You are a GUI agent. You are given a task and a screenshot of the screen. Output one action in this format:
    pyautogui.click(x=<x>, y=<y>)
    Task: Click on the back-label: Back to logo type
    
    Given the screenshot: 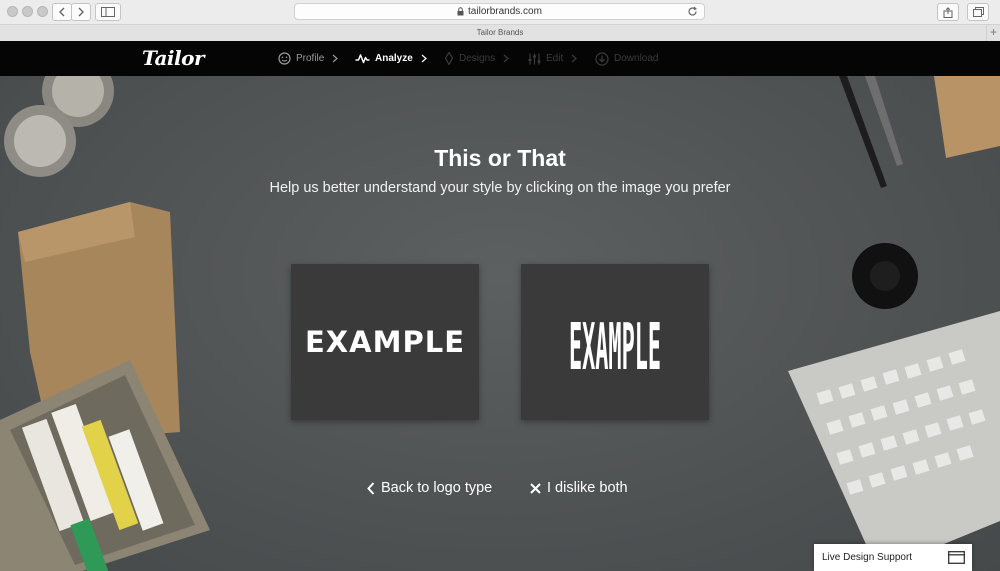 What is the action you would take?
    pyautogui.click(x=437, y=488)
    